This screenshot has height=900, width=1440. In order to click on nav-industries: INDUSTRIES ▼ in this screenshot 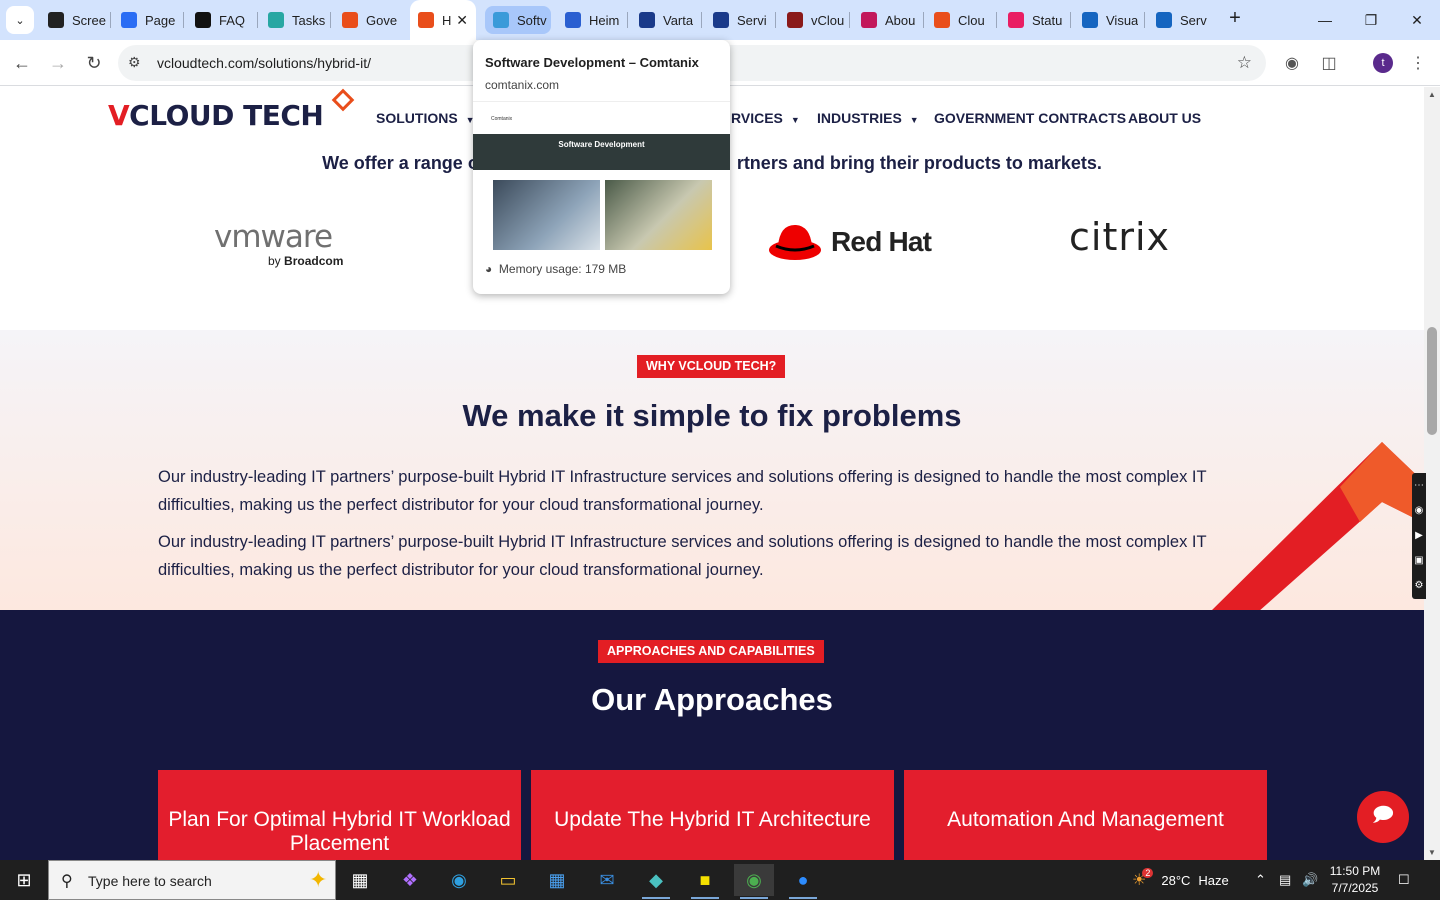, I will do `click(868, 118)`.